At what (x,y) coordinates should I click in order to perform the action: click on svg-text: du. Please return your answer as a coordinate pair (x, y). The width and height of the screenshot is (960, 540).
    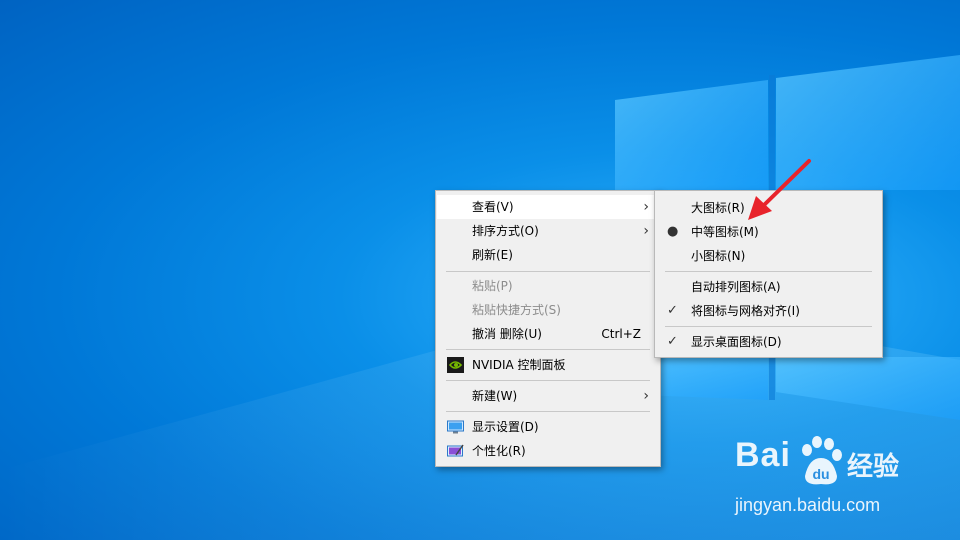
    Looking at the image, I should click on (820, 474).